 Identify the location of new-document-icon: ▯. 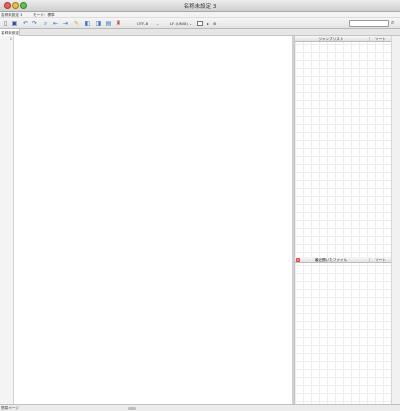
(5, 23).